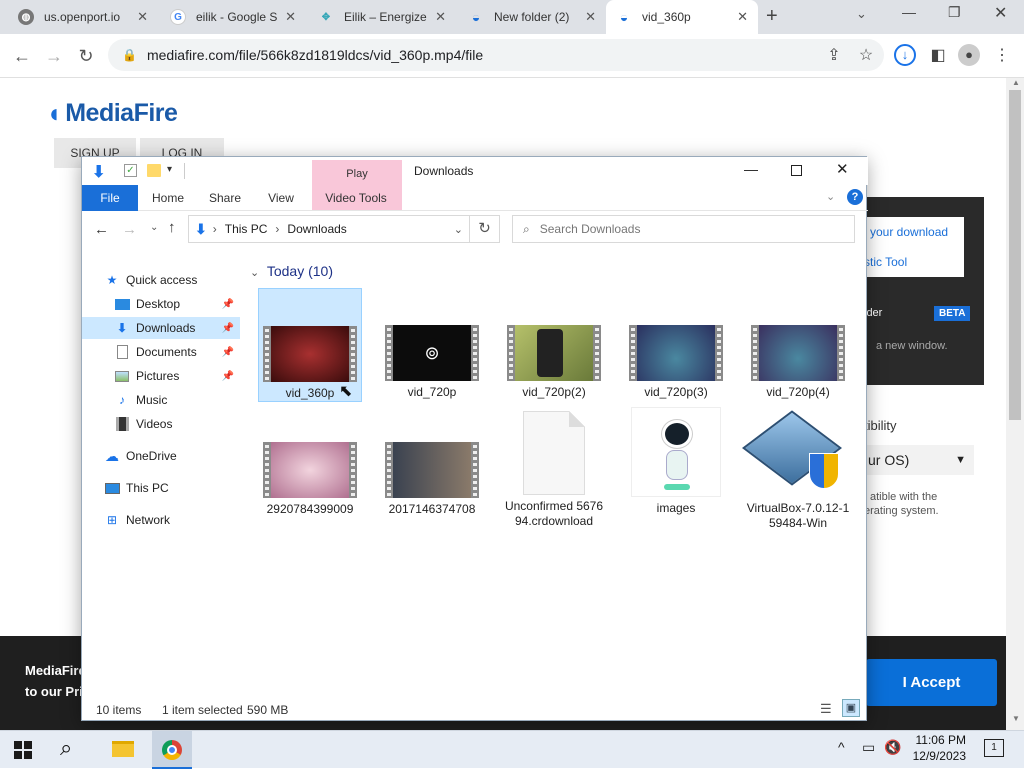 The width and height of the screenshot is (1024, 769). Describe the element at coordinates (130, 170) in the screenshot. I see `properties-icon: ✓` at that location.